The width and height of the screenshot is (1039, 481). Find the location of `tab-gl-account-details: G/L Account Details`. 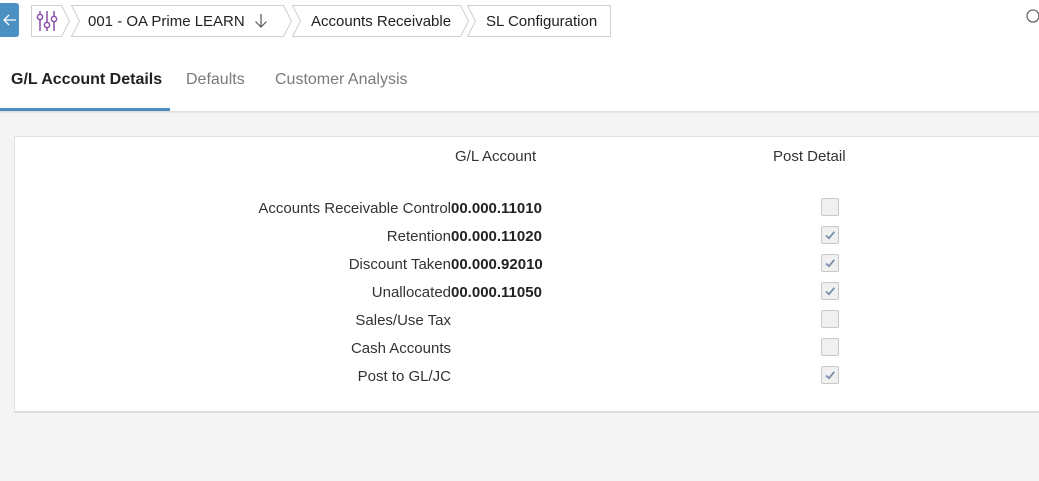

tab-gl-account-details: G/L Account Details is located at coordinates (86, 80).